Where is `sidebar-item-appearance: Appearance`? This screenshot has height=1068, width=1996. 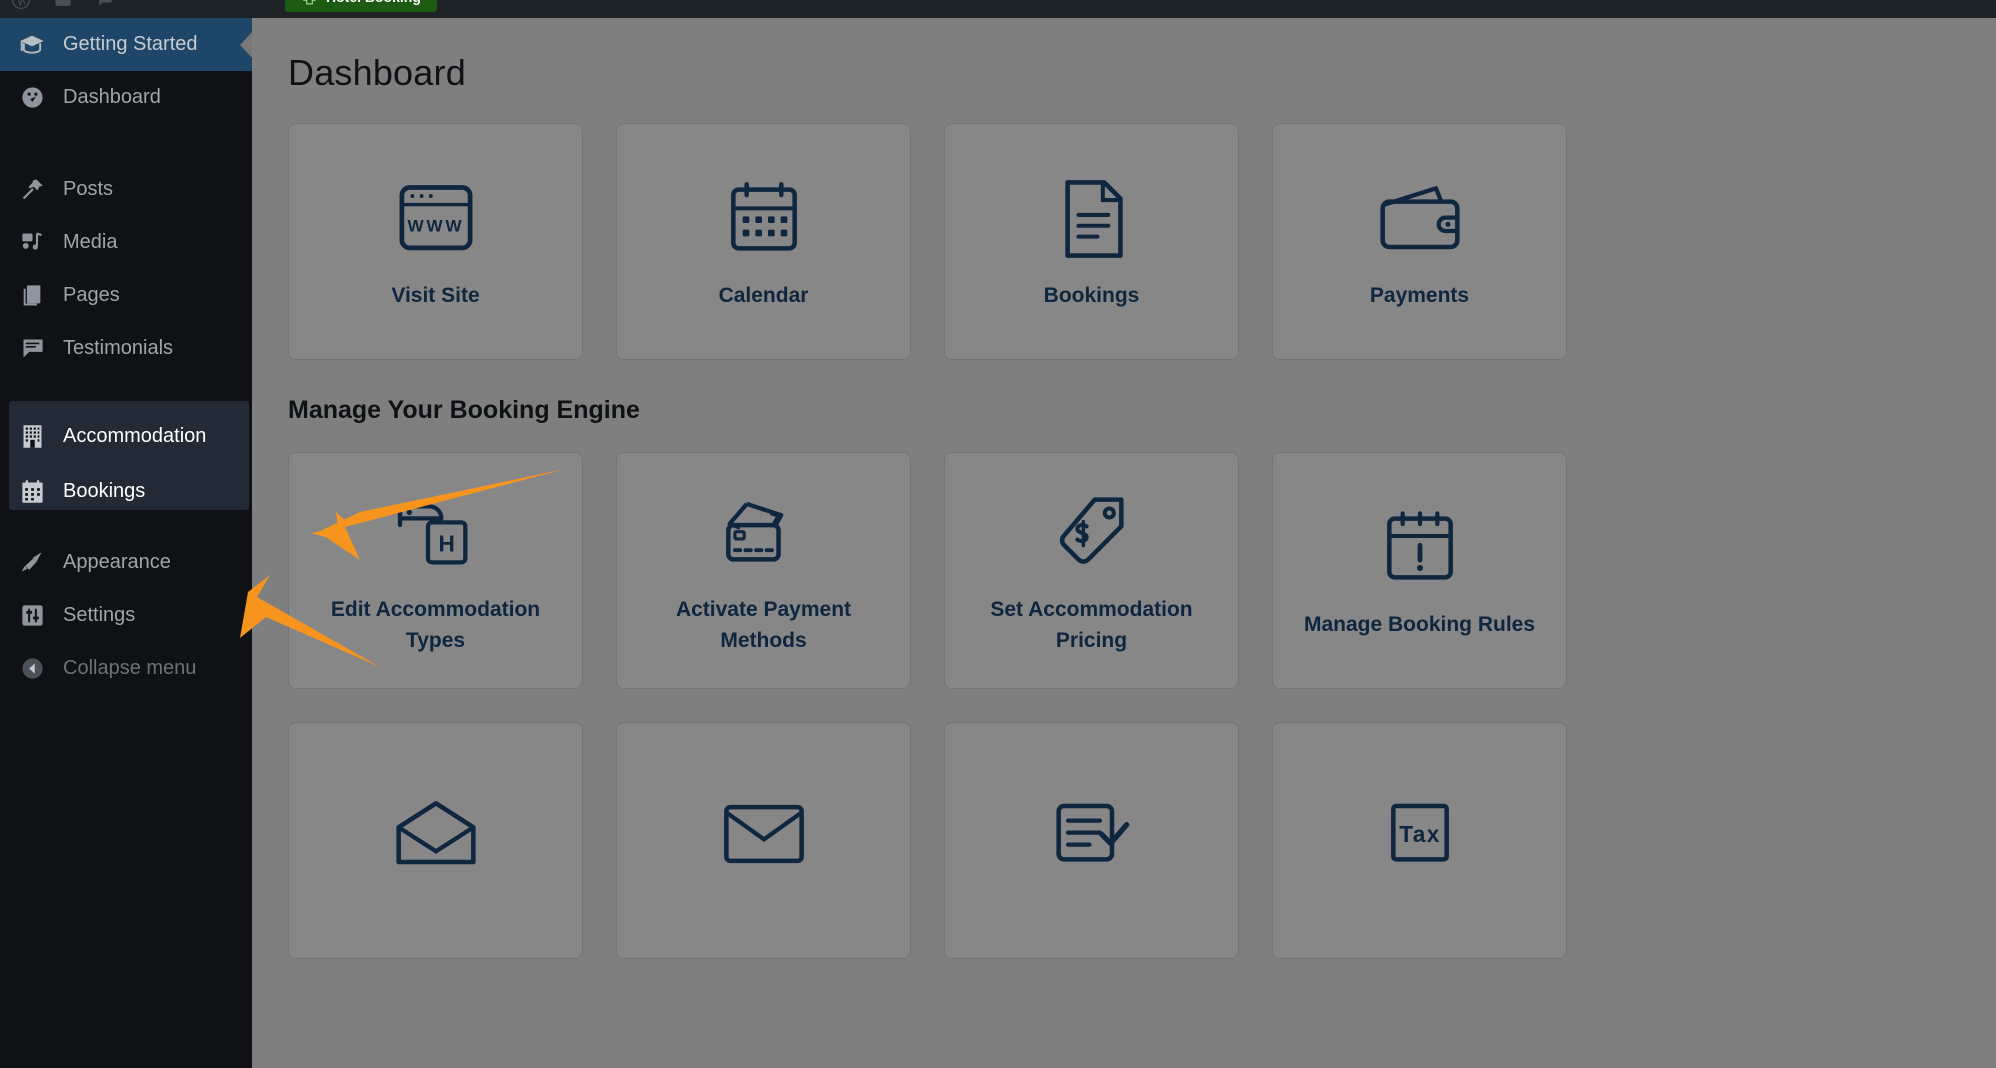
sidebar-item-appearance: Appearance is located at coordinates (126, 562).